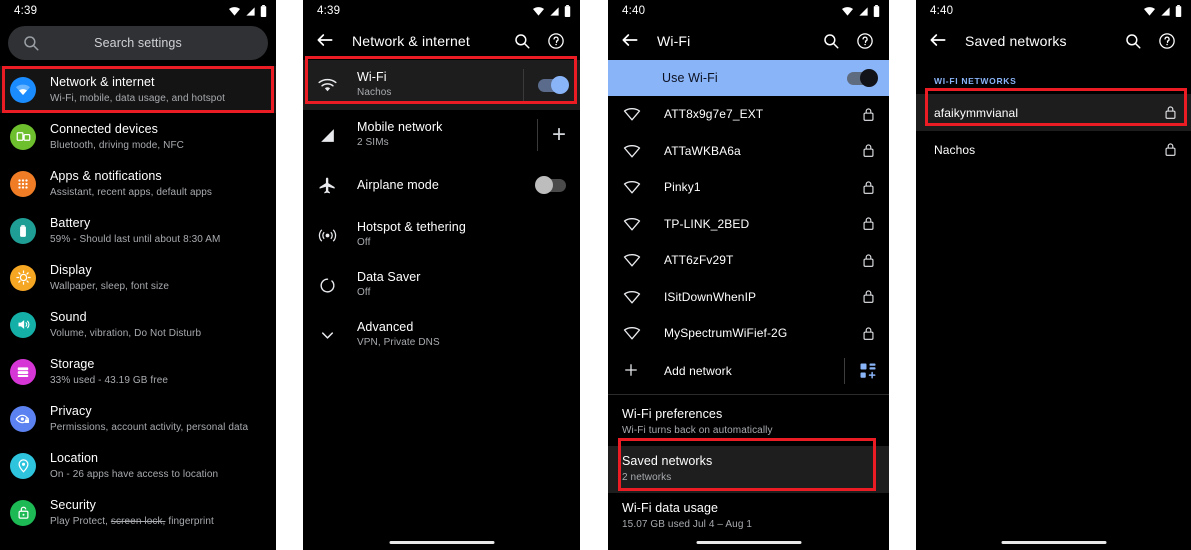  What do you see at coordinates (461, 335) in the screenshot?
I see `pref-text: Advanced VPN, Private DNS` at bounding box center [461, 335].